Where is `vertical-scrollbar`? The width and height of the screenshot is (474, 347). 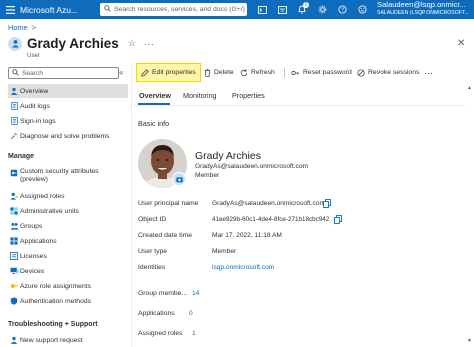 vertical-scrollbar is located at coordinates (469, 215).